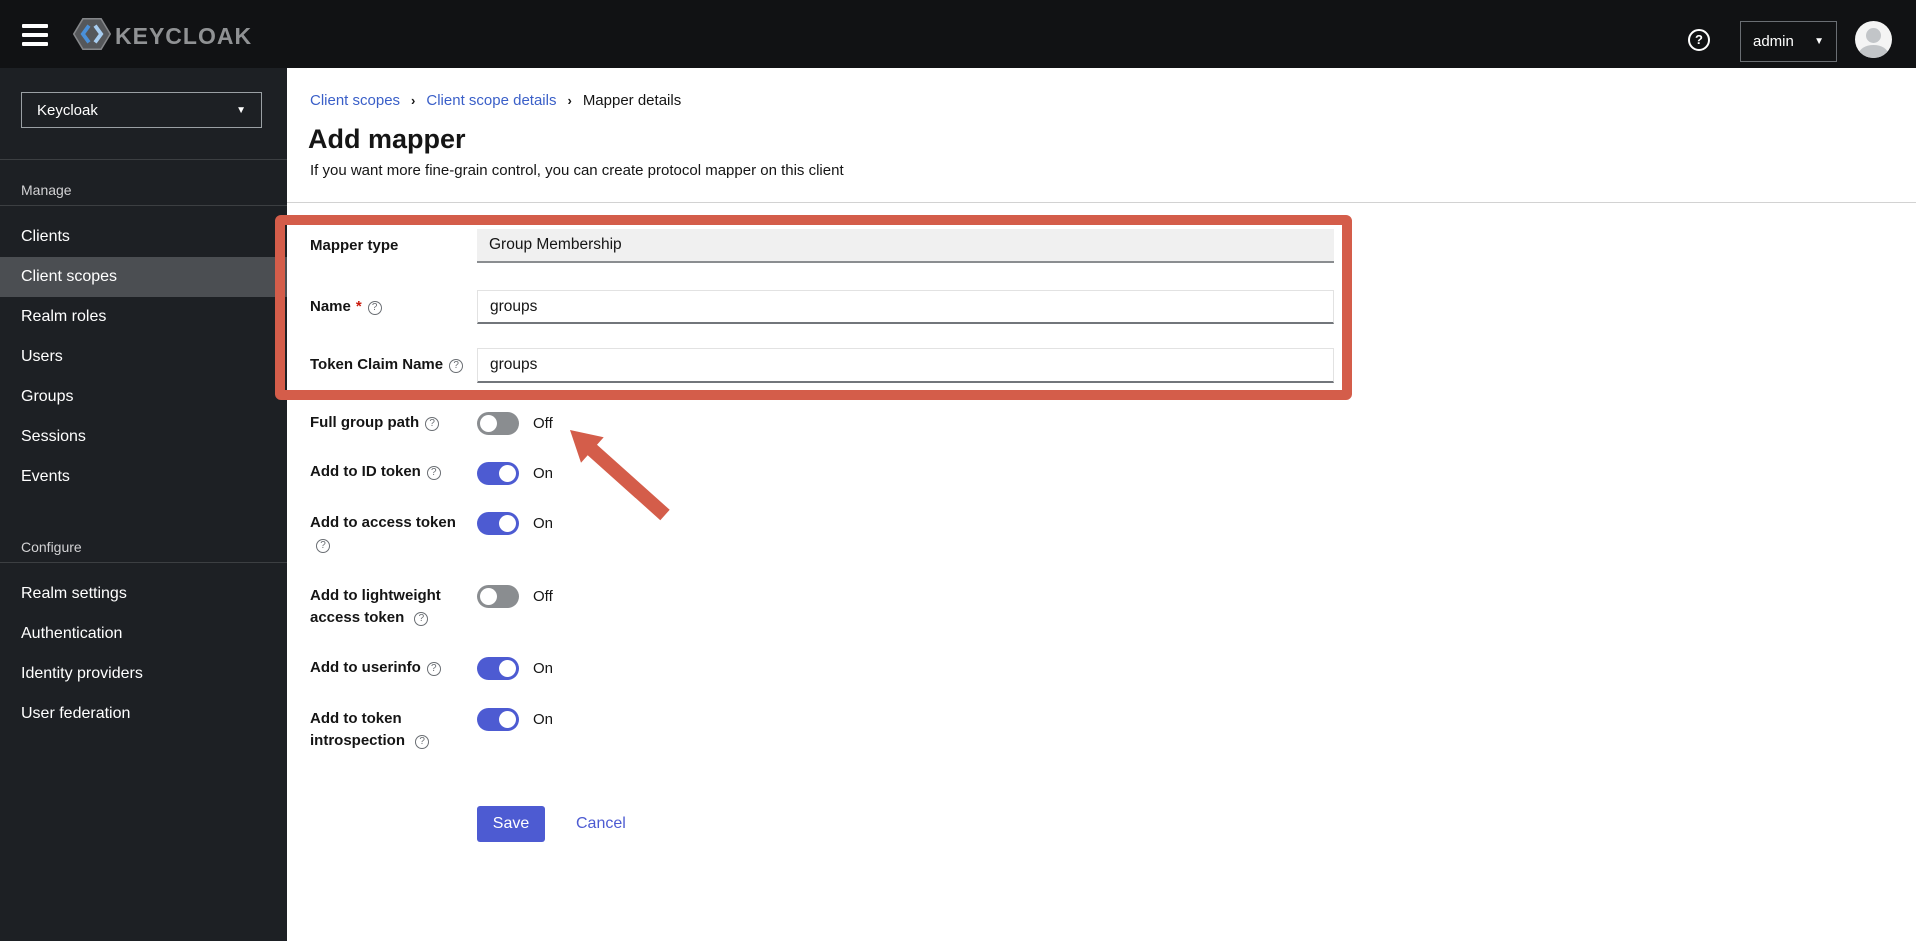 The image size is (1916, 941). What do you see at coordinates (354, 245) in the screenshot?
I see `mapper-type-label: Mapper type` at bounding box center [354, 245].